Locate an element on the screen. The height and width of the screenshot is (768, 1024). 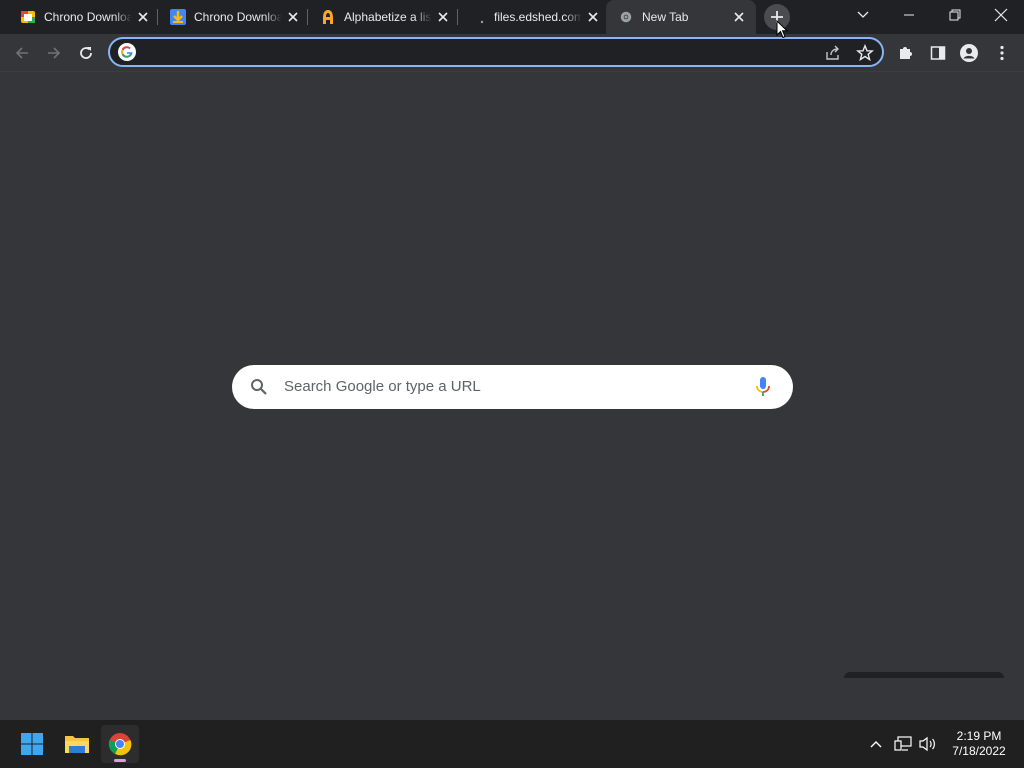
profile-button is located at coordinates (969, 53).